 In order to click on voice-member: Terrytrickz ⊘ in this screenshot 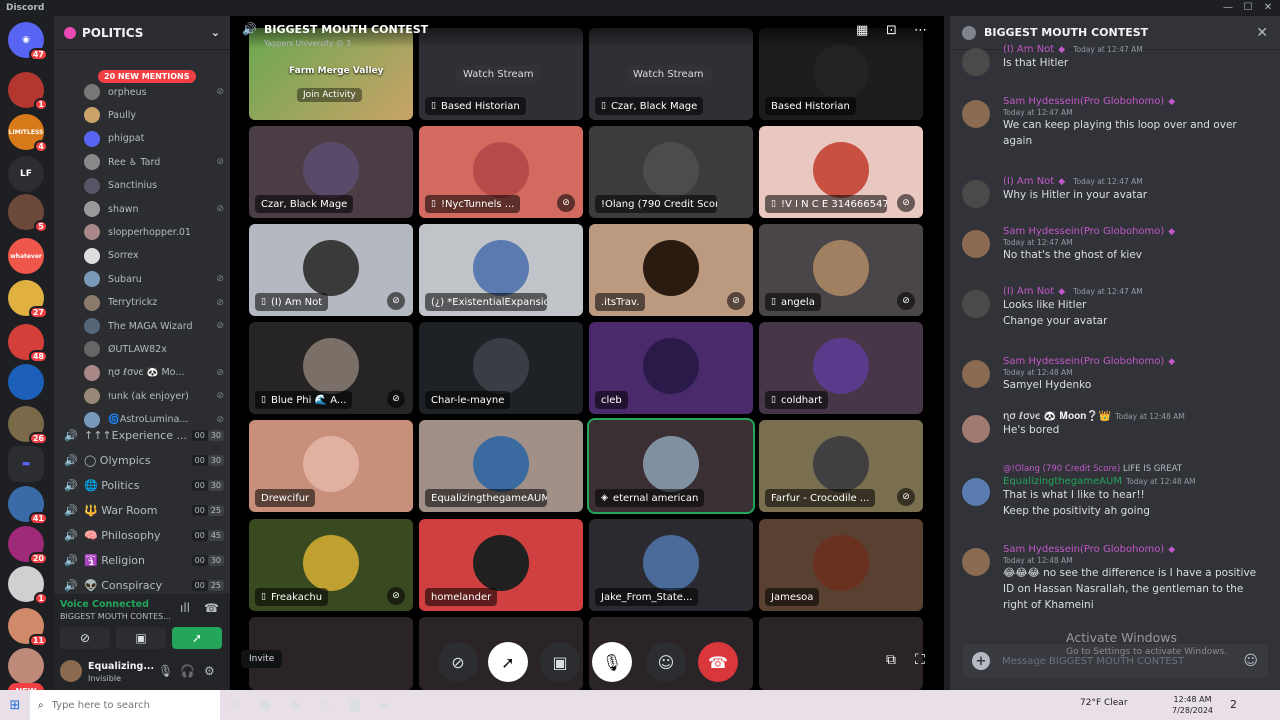, I will do `click(154, 303)`.